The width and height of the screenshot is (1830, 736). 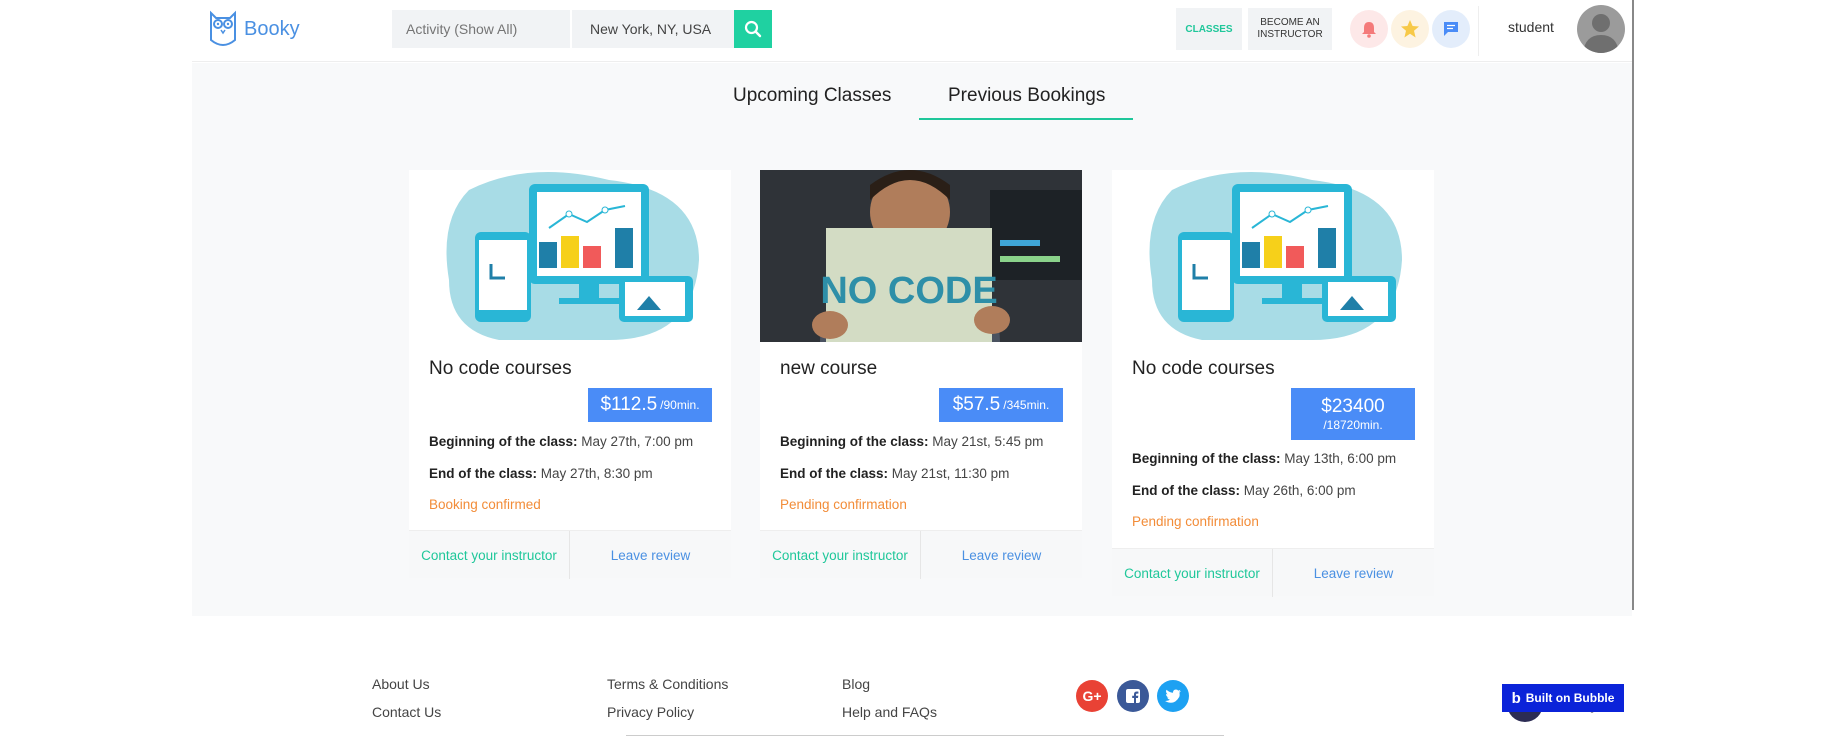 I want to click on class-end: End of the class: May 27th, 8:30 pm, so click(x=541, y=473).